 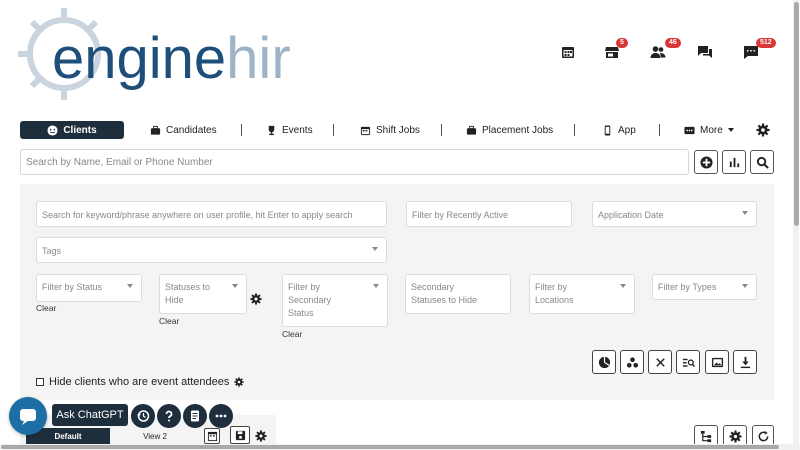 I want to click on chat-bubble-icon, so click(x=28, y=417).